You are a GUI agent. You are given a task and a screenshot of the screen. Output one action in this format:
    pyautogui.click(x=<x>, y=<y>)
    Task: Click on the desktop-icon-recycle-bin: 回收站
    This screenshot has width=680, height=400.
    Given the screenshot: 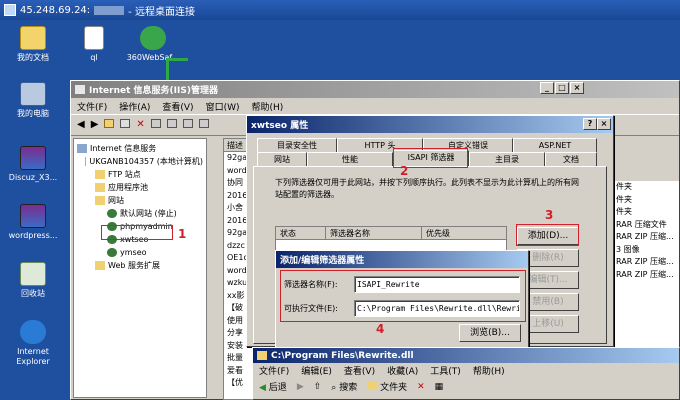 What is the action you would take?
    pyautogui.click(x=33, y=280)
    